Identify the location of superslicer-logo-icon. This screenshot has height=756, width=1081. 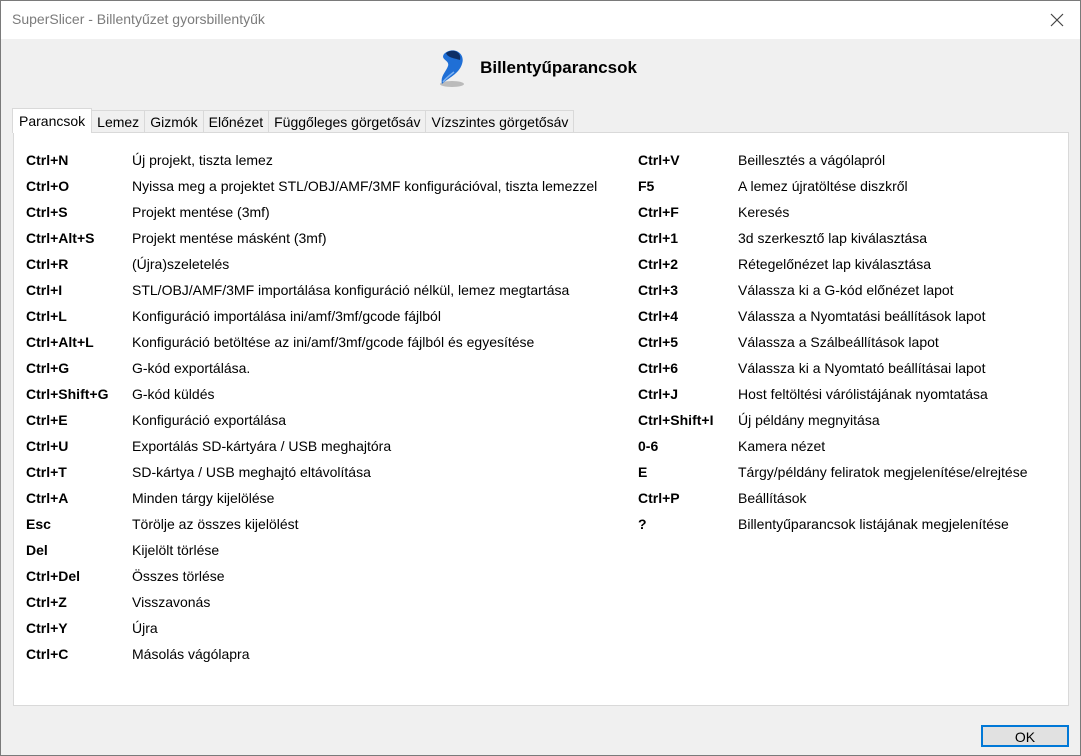
(452, 68).